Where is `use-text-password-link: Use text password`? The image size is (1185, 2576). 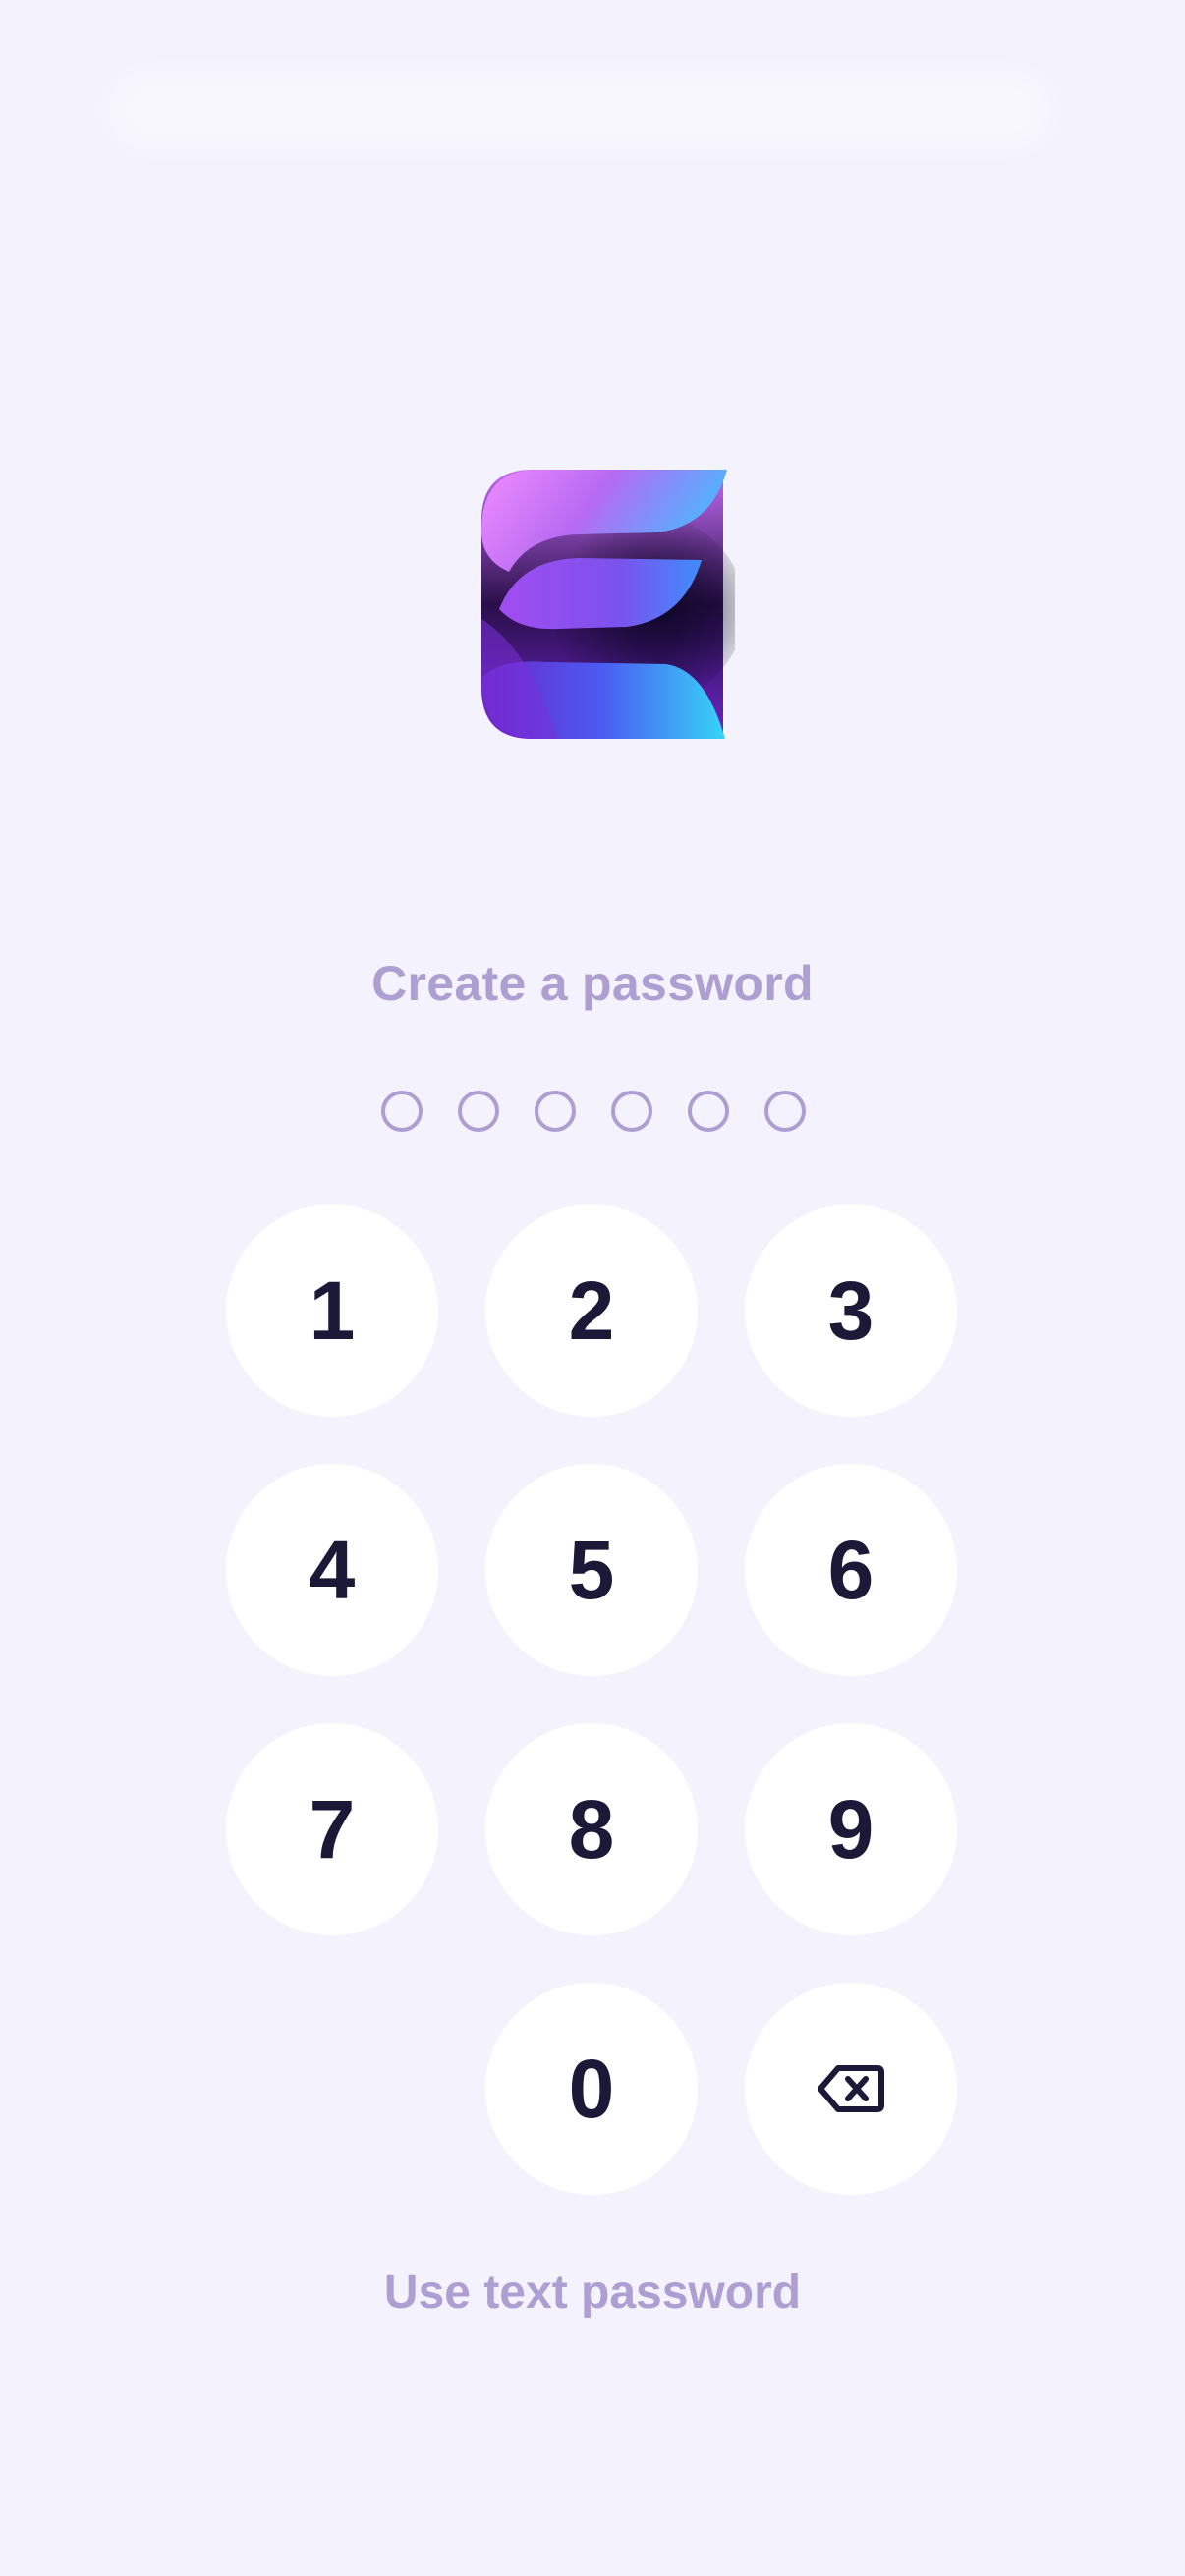 use-text-password-link: Use text password is located at coordinates (592, 2293).